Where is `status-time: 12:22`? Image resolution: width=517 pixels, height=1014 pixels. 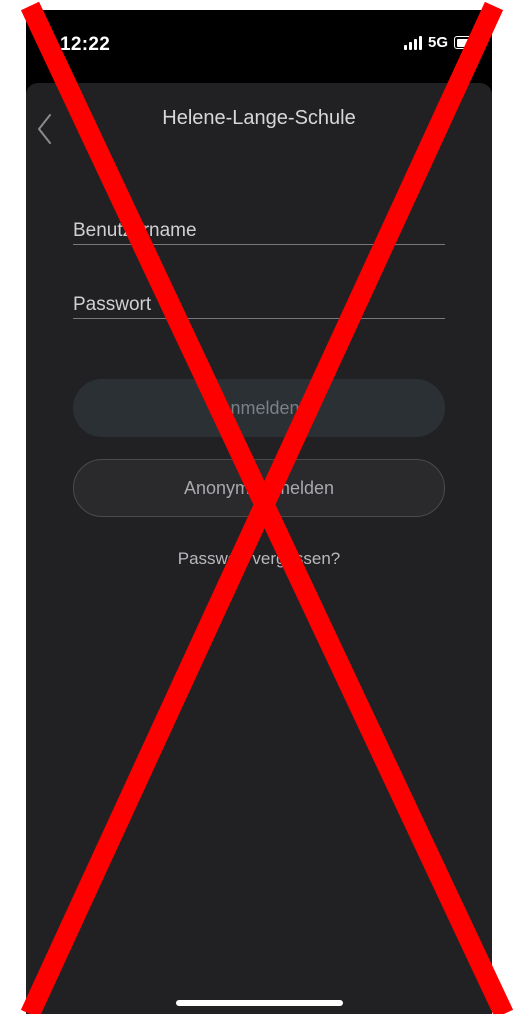
status-time: 12:22 is located at coordinates (85, 44).